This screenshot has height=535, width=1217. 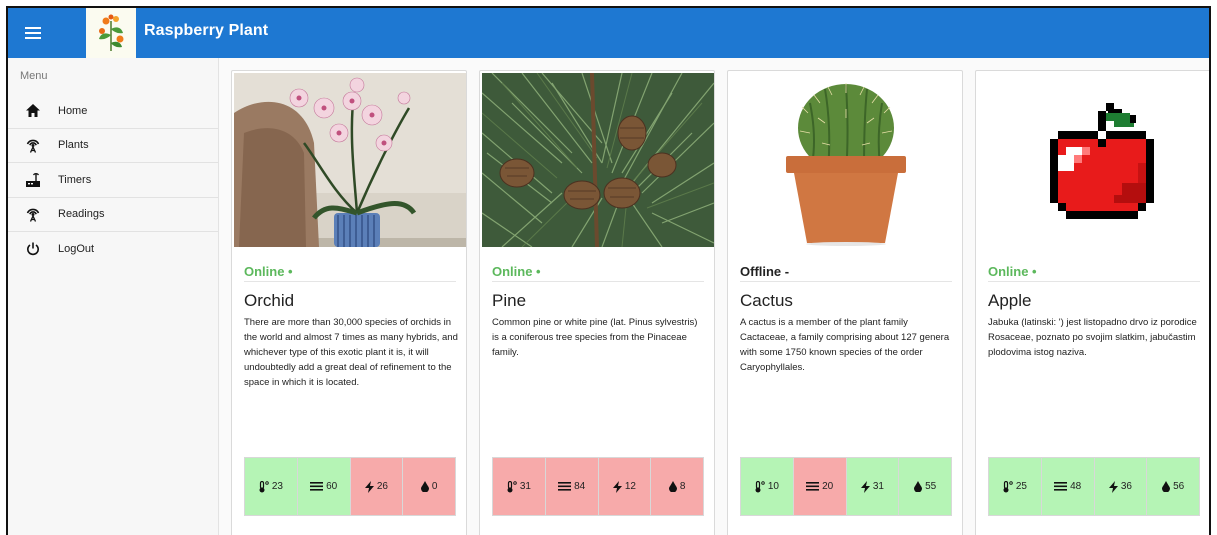 I want to click on temperature-stat: 10, so click(x=767, y=486).